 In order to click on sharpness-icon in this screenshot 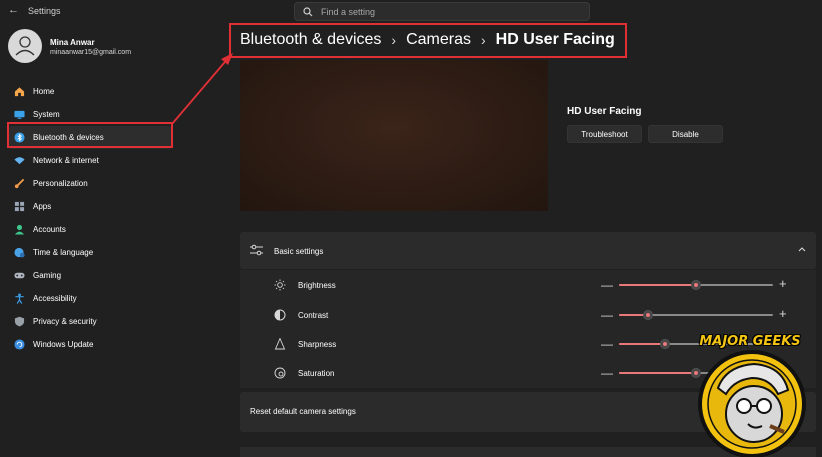, I will do `click(280, 344)`.